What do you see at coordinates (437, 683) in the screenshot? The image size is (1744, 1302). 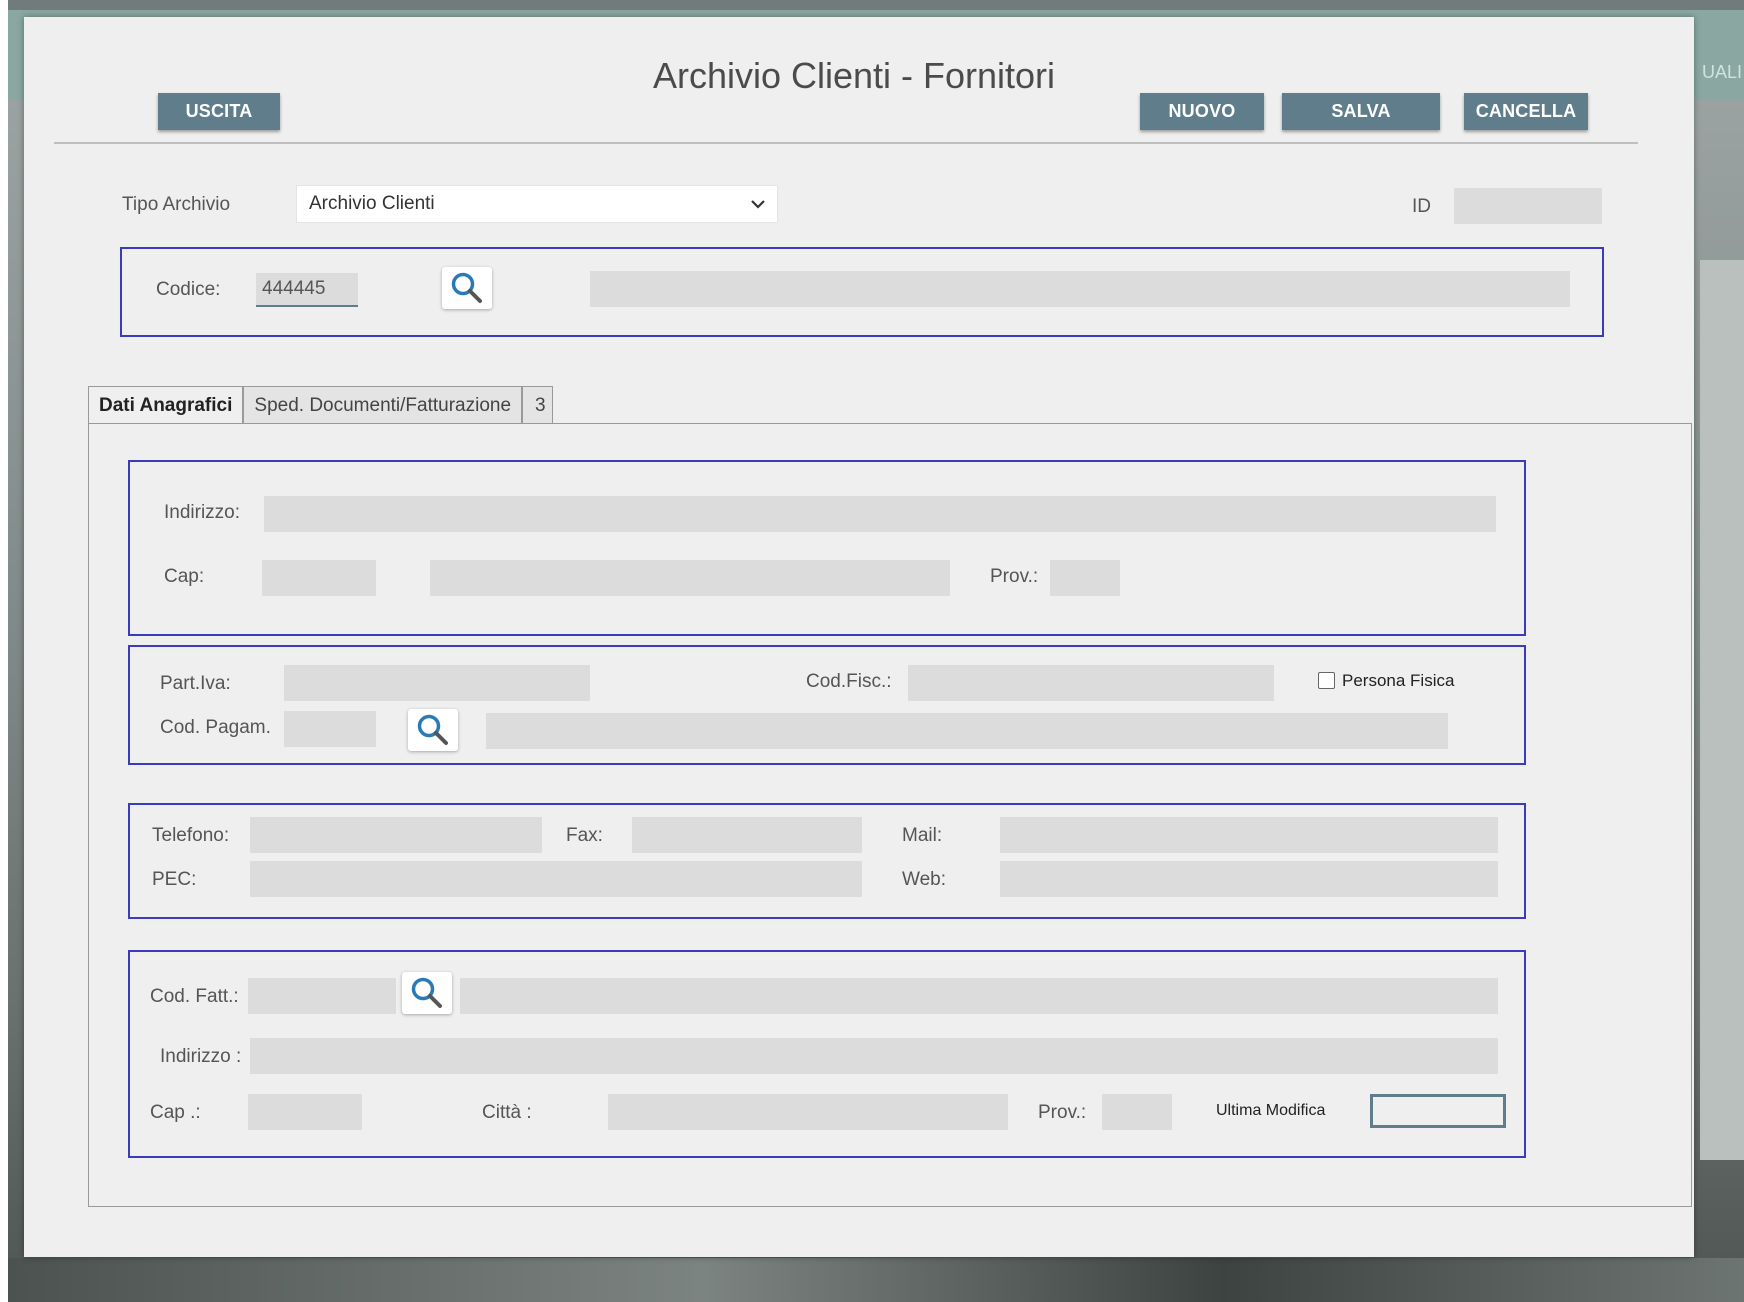 I see `vat-field` at bounding box center [437, 683].